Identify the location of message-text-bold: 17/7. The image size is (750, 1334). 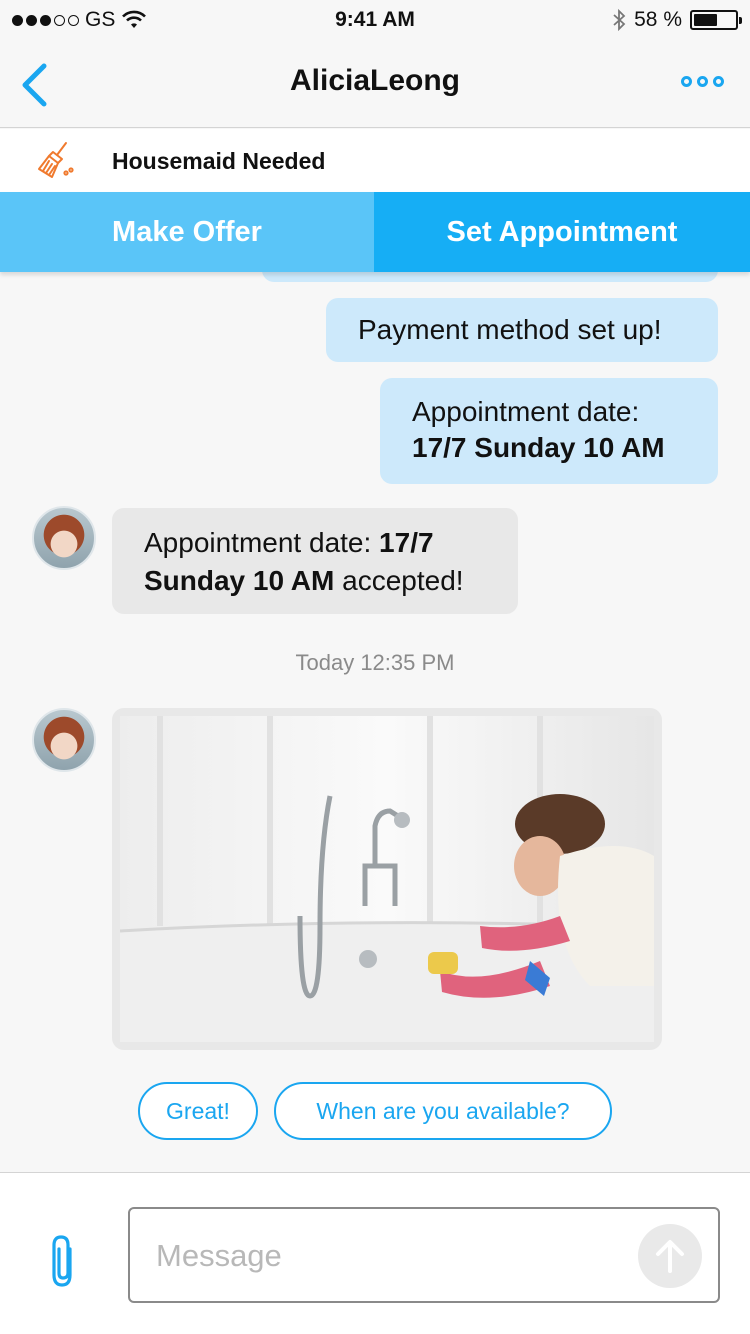
(406, 542).